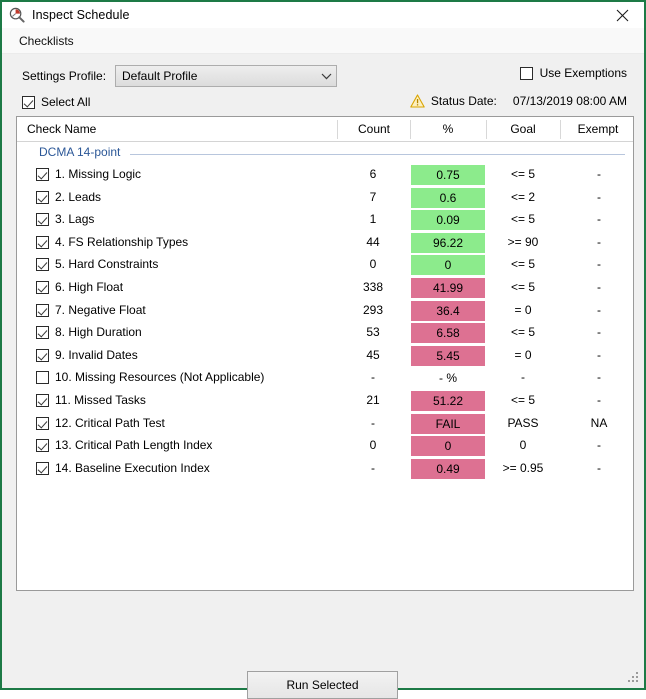 This screenshot has width=646, height=699. I want to click on table-row: 1. Missing Logic 6 0.75 <= 5 -, so click(325, 175).